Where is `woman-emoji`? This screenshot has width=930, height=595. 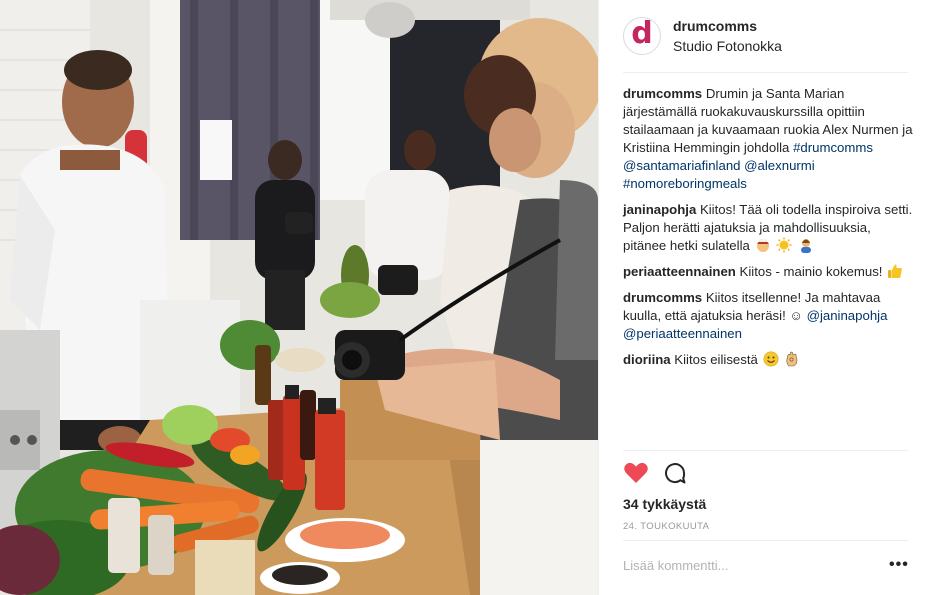 woman-emoji is located at coordinates (805, 246).